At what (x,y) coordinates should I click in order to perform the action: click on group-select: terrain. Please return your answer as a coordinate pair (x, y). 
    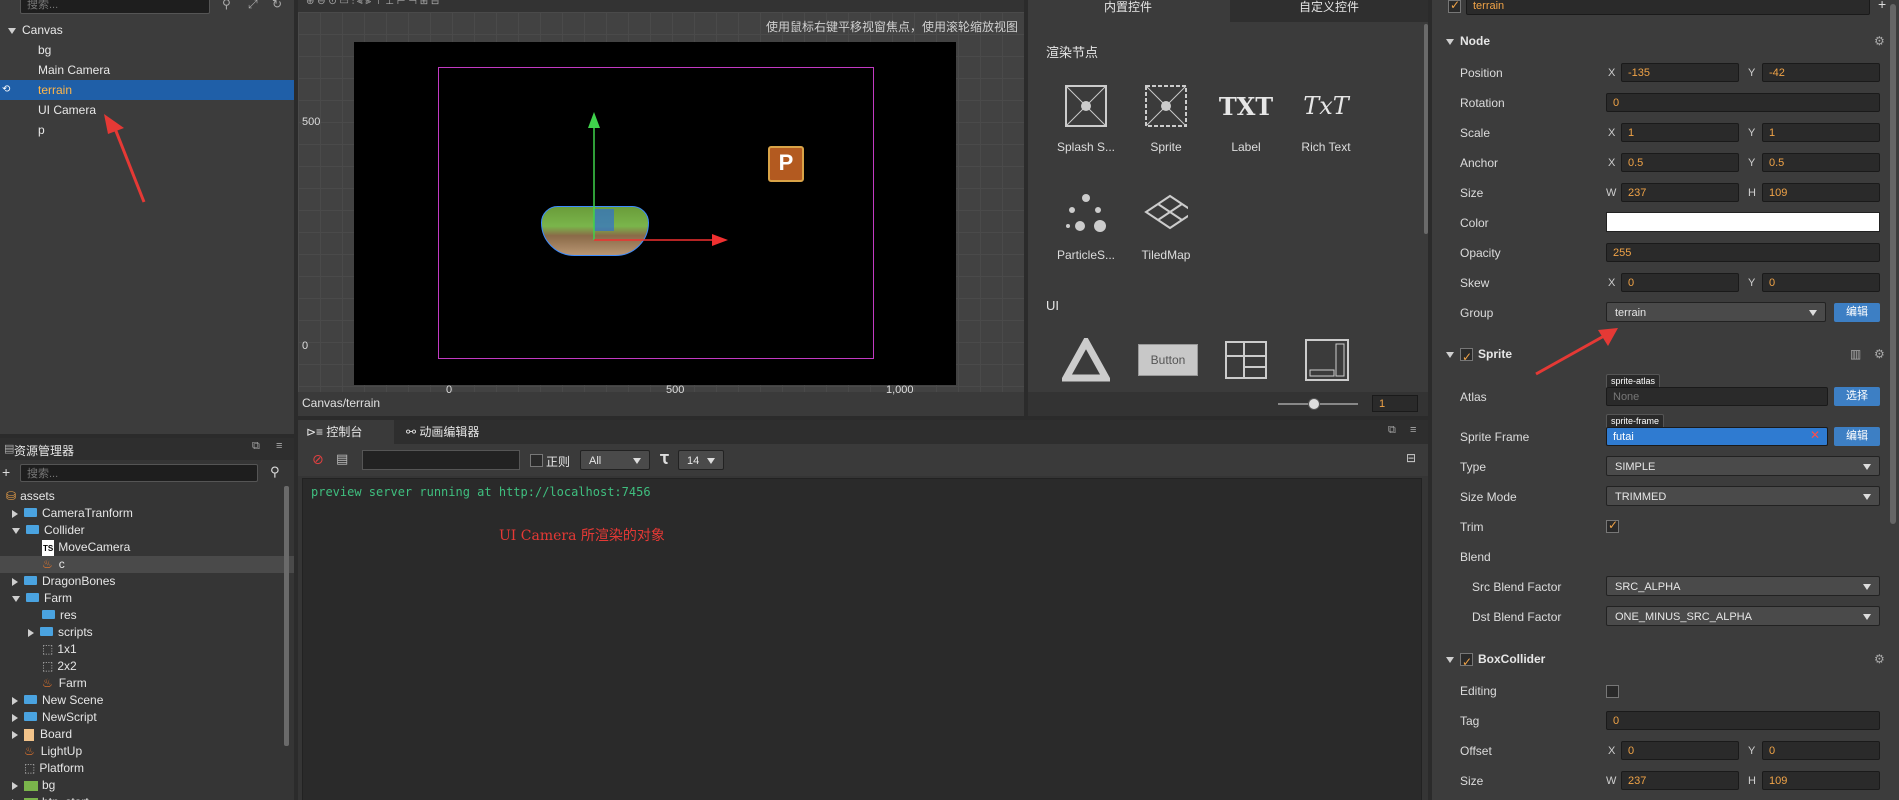
    Looking at the image, I should click on (1716, 312).